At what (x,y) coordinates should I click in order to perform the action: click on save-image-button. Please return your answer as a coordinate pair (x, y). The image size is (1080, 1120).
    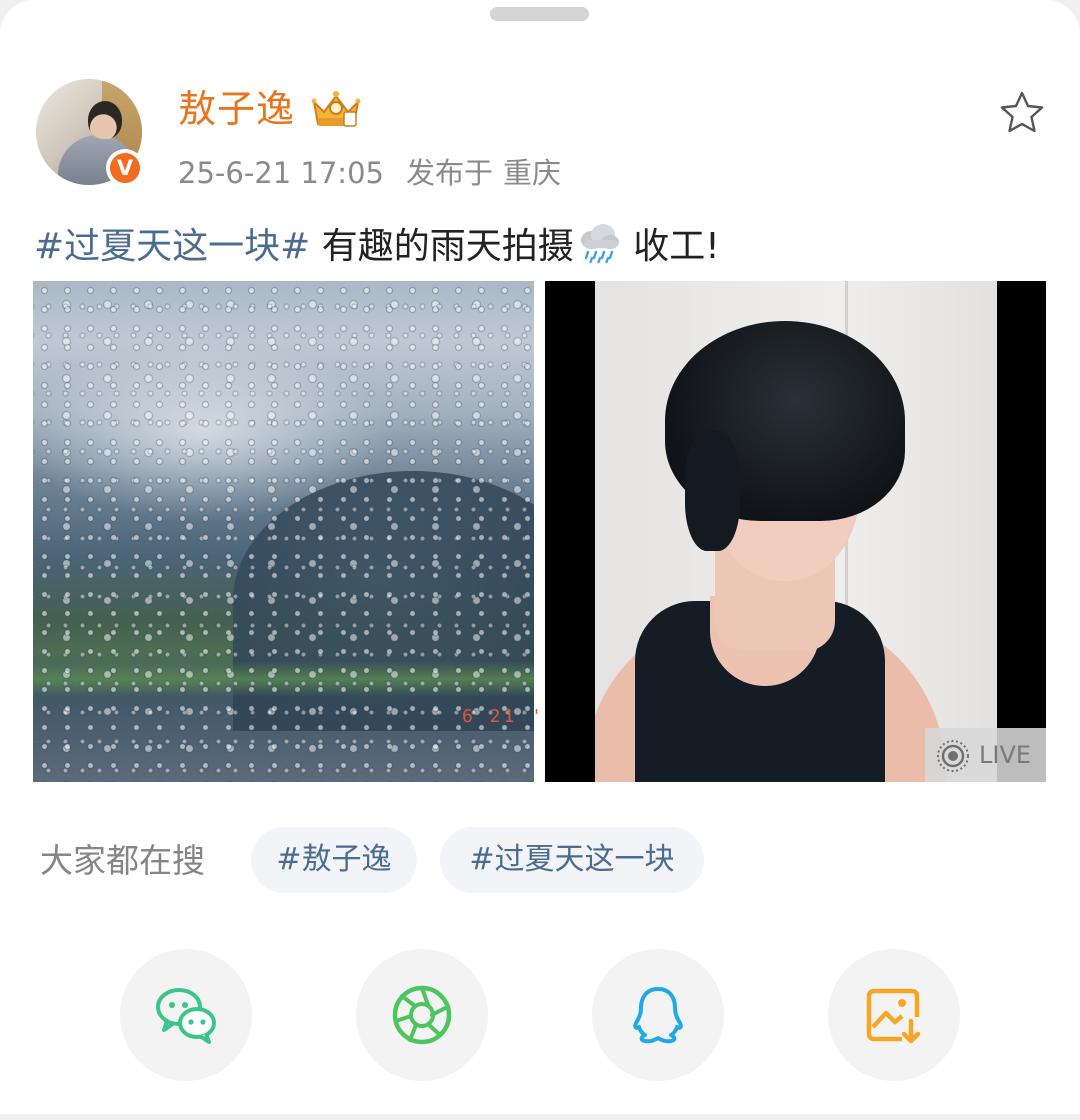
    Looking at the image, I should click on (894, 1015).